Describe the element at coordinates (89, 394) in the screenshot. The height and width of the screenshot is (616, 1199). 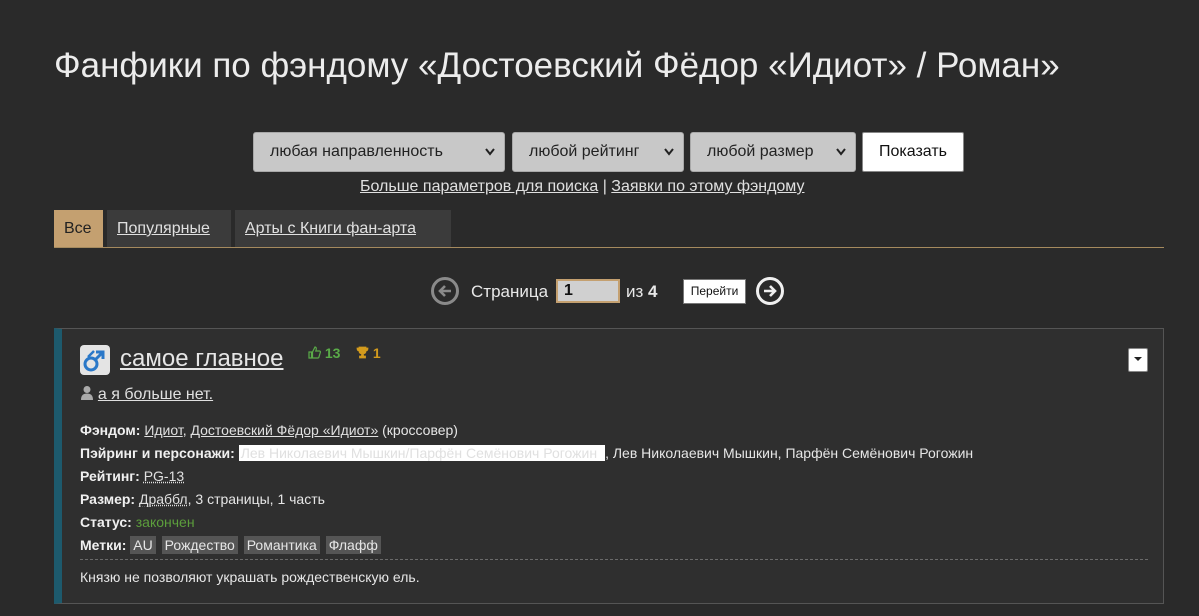
I see `user-icon` at that location.